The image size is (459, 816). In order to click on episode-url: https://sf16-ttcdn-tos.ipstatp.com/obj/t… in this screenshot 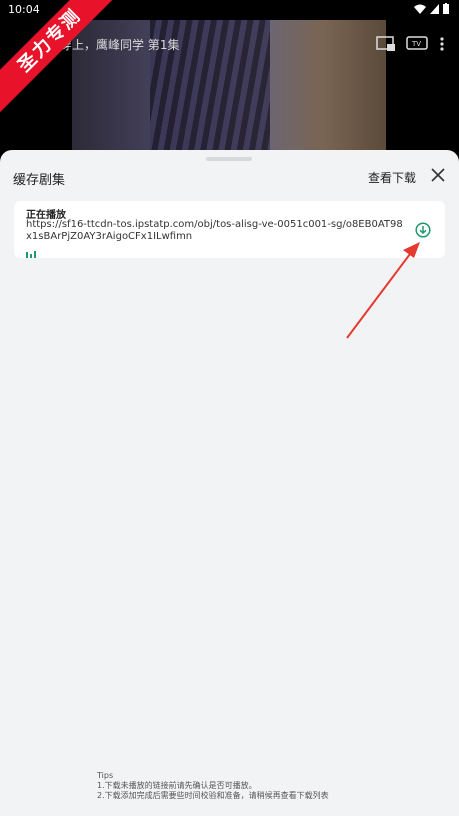, I will do `click(214, 230)`.